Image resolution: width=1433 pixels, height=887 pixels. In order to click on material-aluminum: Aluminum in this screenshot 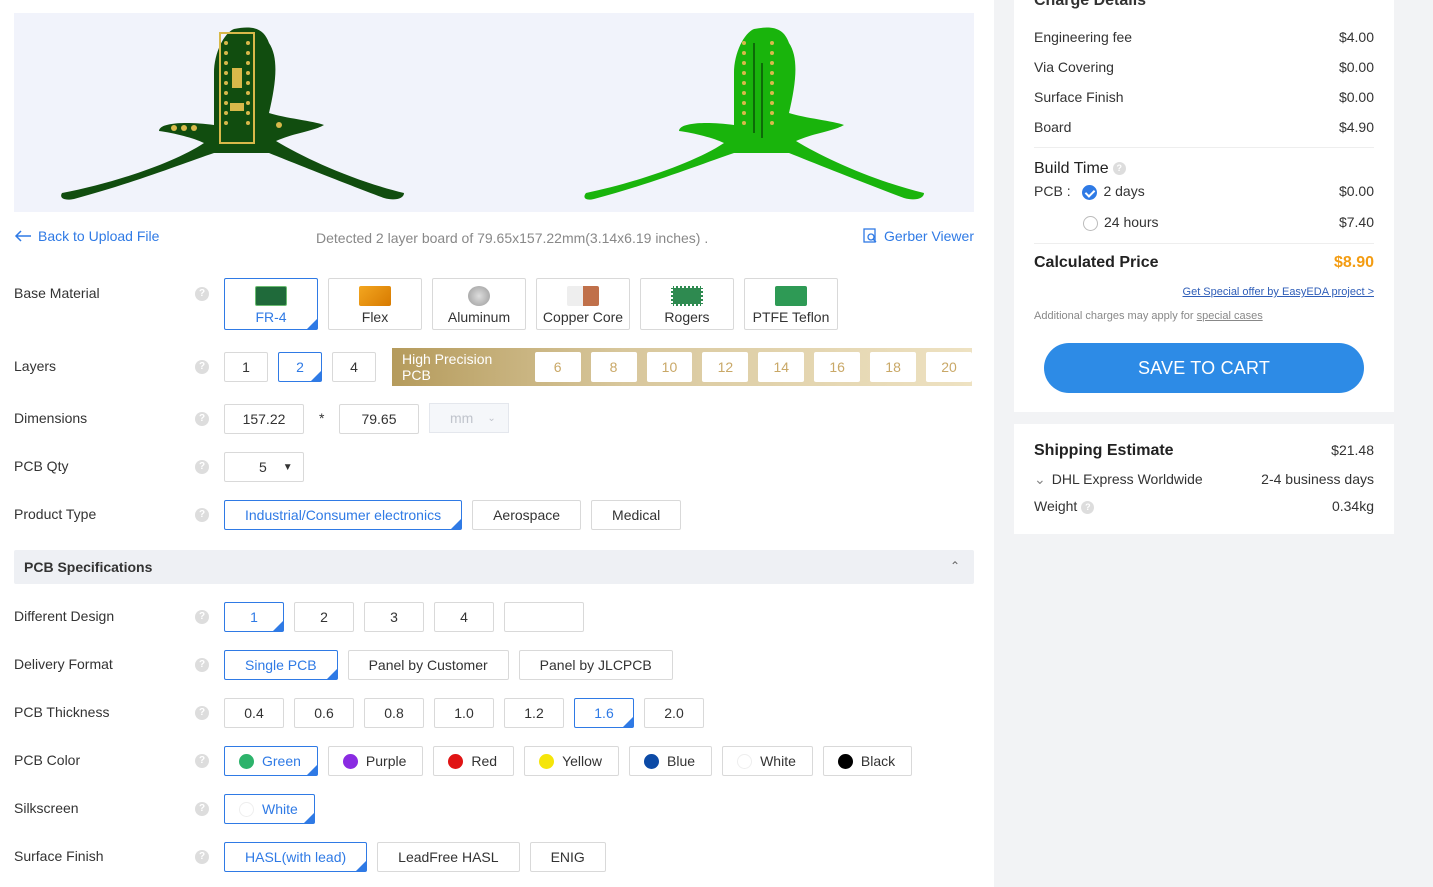, I will do `click(479, 304)`.